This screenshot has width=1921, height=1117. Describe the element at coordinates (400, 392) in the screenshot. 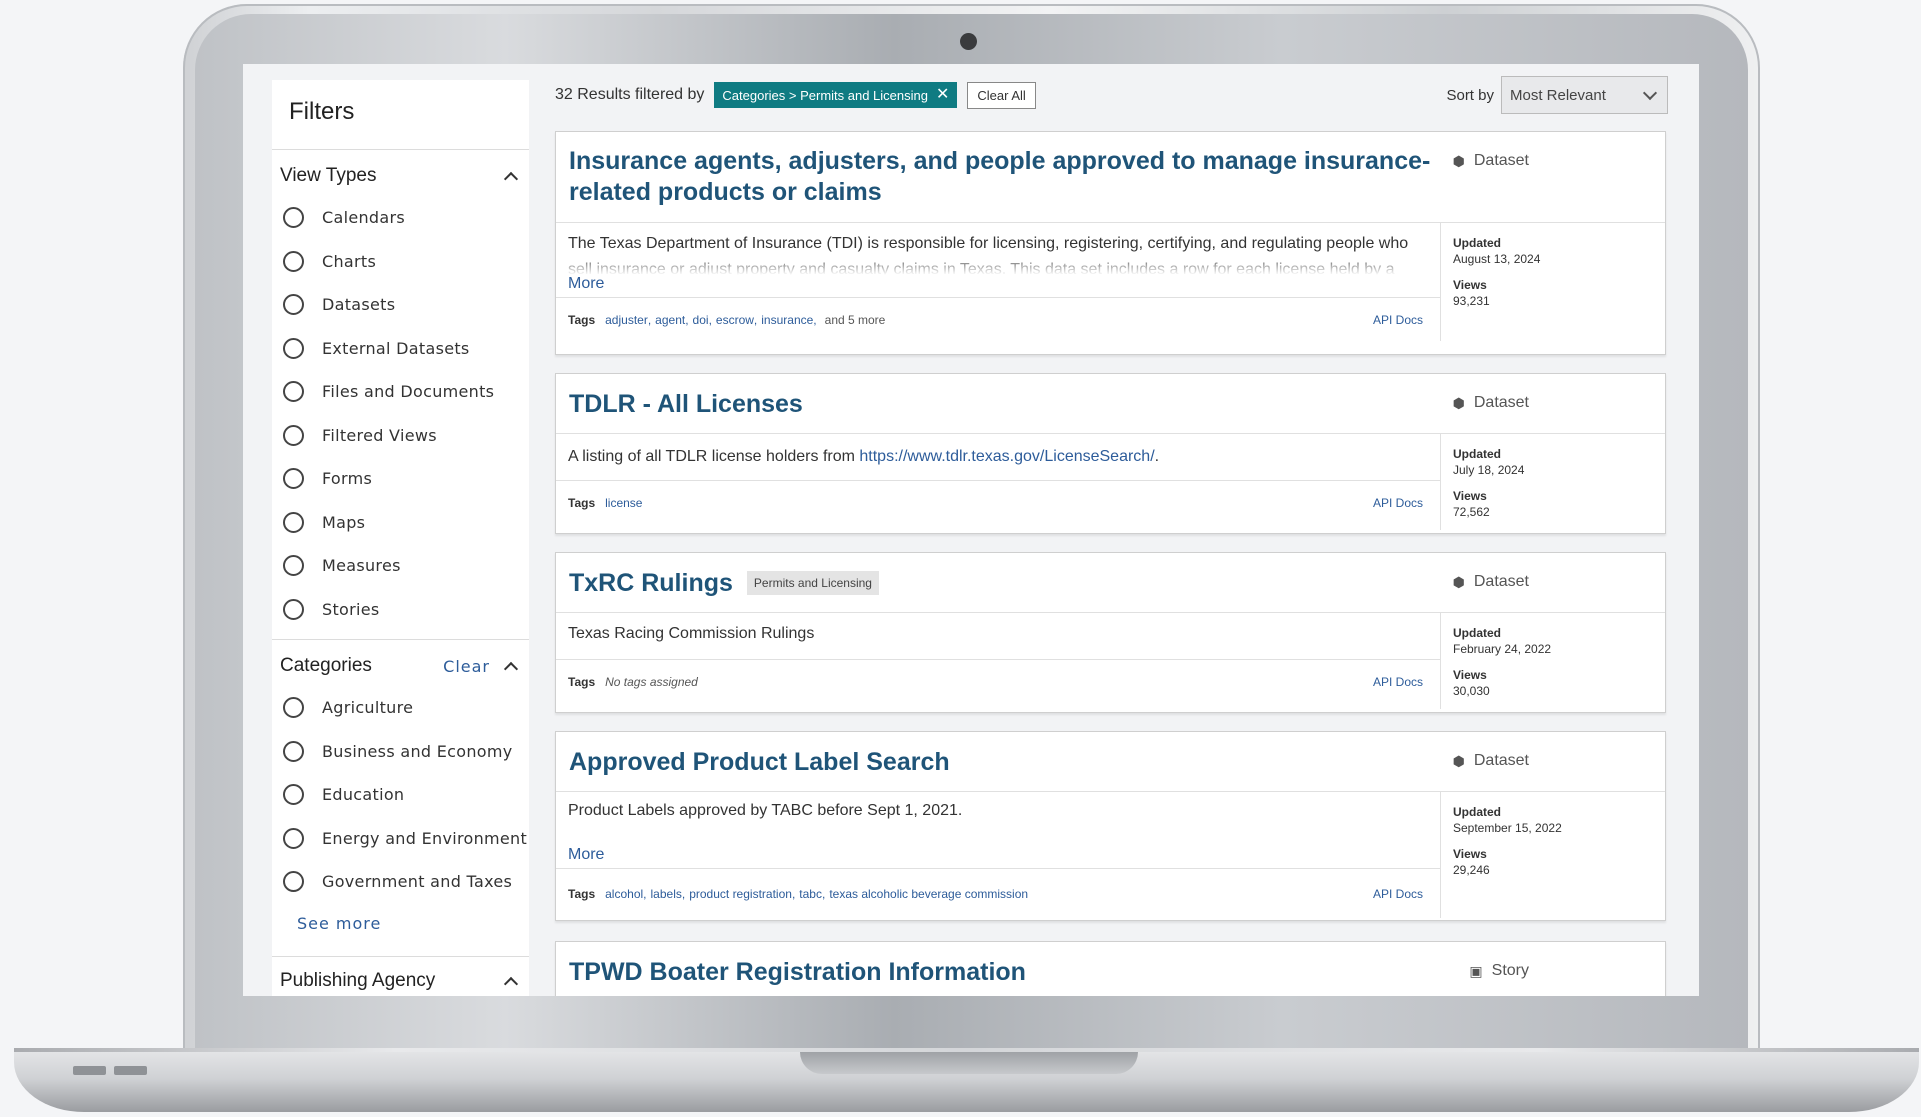

I see `filter-option-files-and-documents: Files and Documents` at that location.